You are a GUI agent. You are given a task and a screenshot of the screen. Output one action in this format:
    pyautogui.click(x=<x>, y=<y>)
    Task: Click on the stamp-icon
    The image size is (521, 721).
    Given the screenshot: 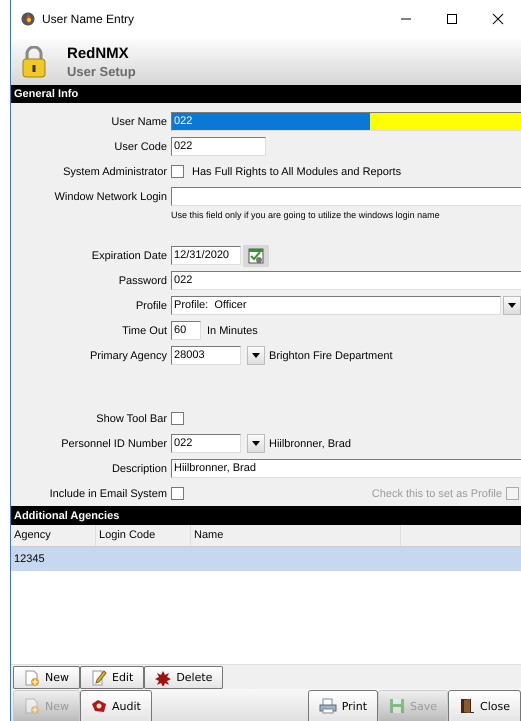 What is the action you would take?
    pyautogui.click(x=99, y=706)
    